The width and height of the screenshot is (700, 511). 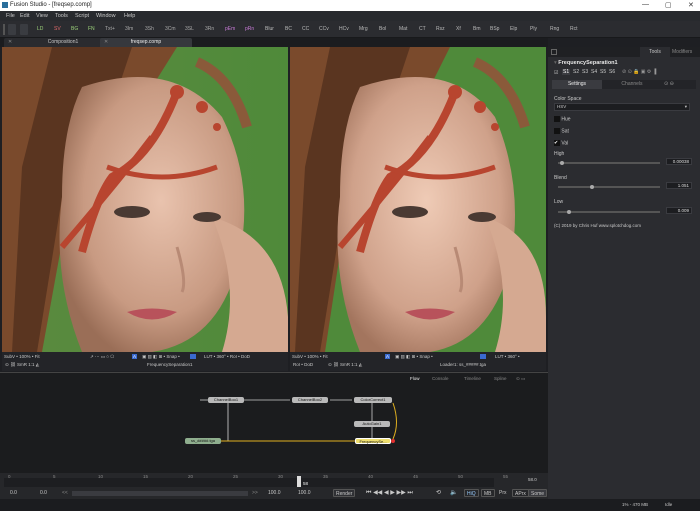 I want to click on range-left-icon: <<, so click(x=65, y=493).